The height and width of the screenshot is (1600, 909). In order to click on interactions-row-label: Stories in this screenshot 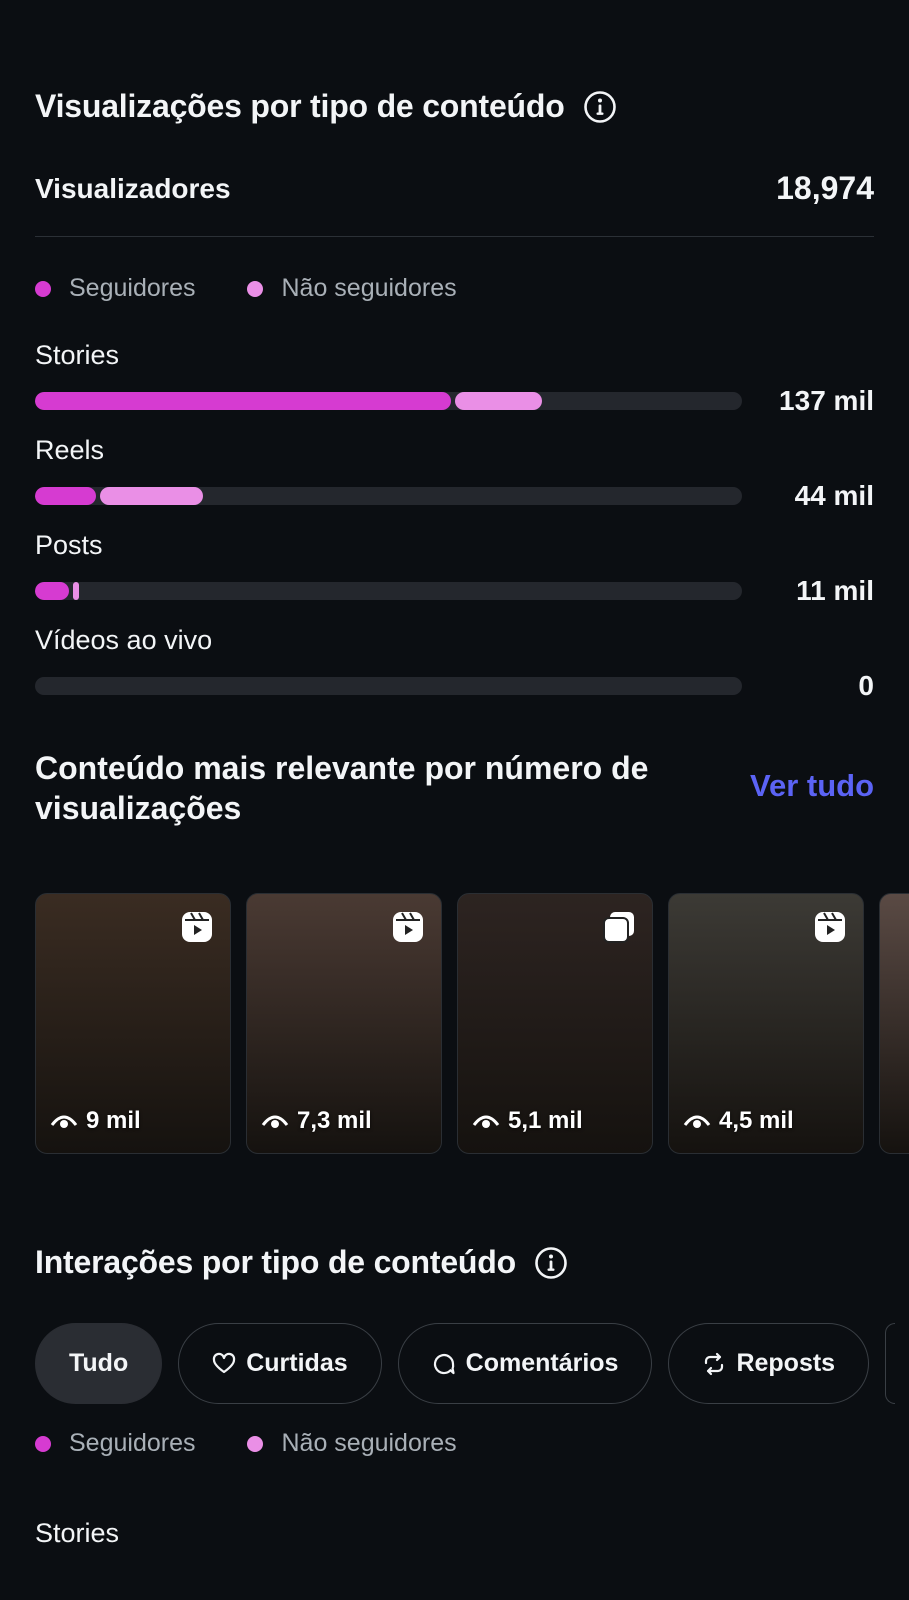, I will do `click(77, 1533)`.